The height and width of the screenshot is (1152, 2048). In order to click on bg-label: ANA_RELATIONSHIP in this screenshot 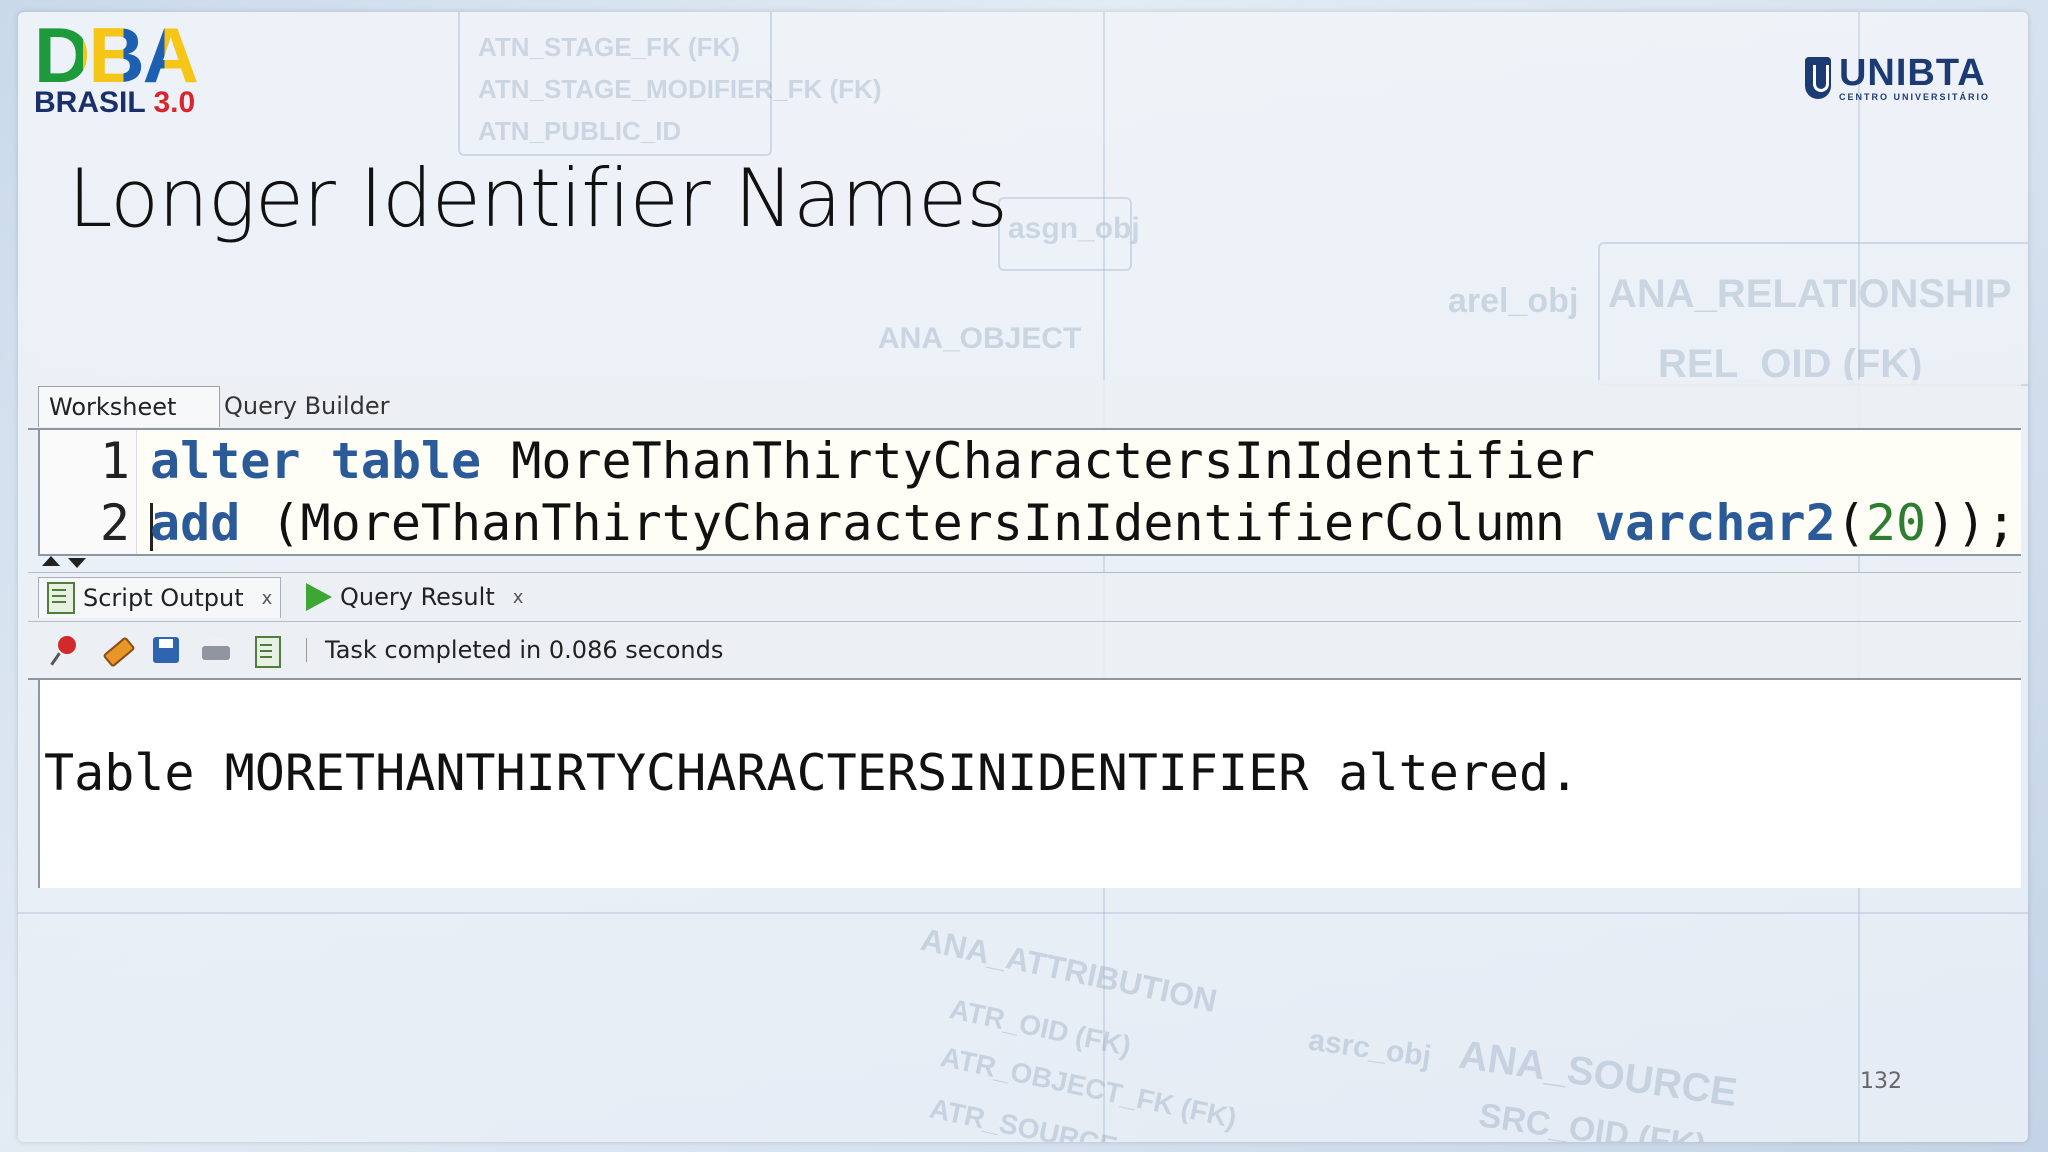, I will do `click(1810, 294)`.